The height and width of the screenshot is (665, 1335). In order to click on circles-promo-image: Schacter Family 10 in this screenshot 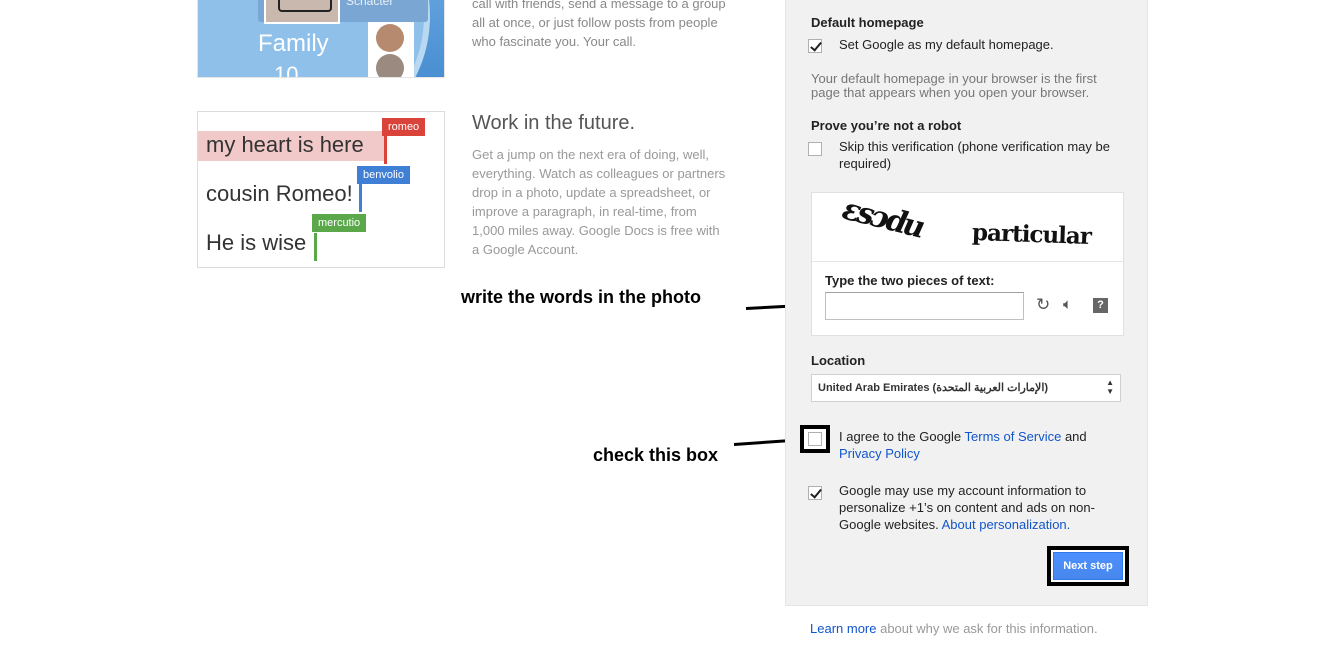, I will do `click(321, 39)`.